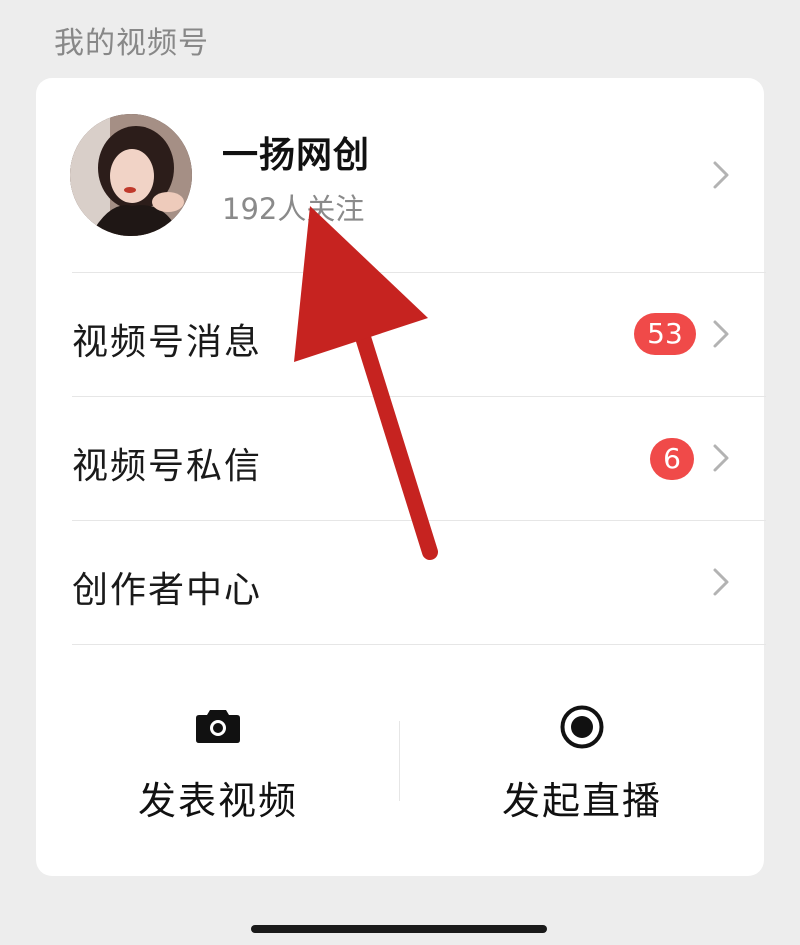 The height and width of the screenshot is (945, 800). What do you see at coordinates (167, 342) in the screenshot?
I see `menu-item-label: 视频号消息` at bounding box center [167, 342].